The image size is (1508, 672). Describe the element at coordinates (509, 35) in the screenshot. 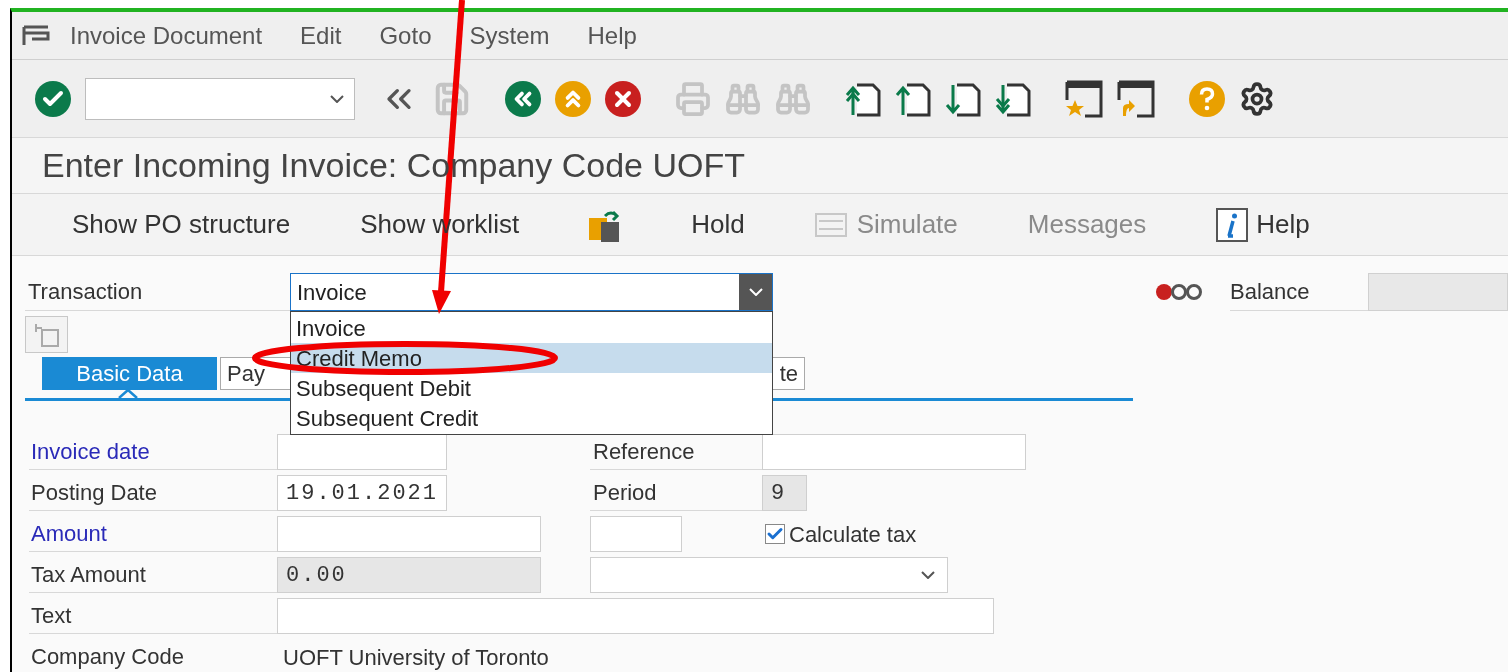

I see `menu-item: System` at that location.